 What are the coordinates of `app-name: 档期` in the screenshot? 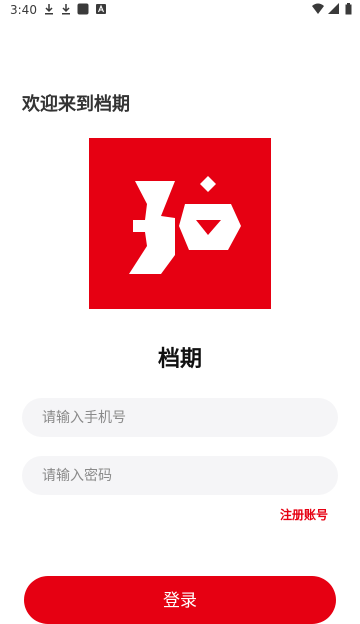 It's located at (179, 359).